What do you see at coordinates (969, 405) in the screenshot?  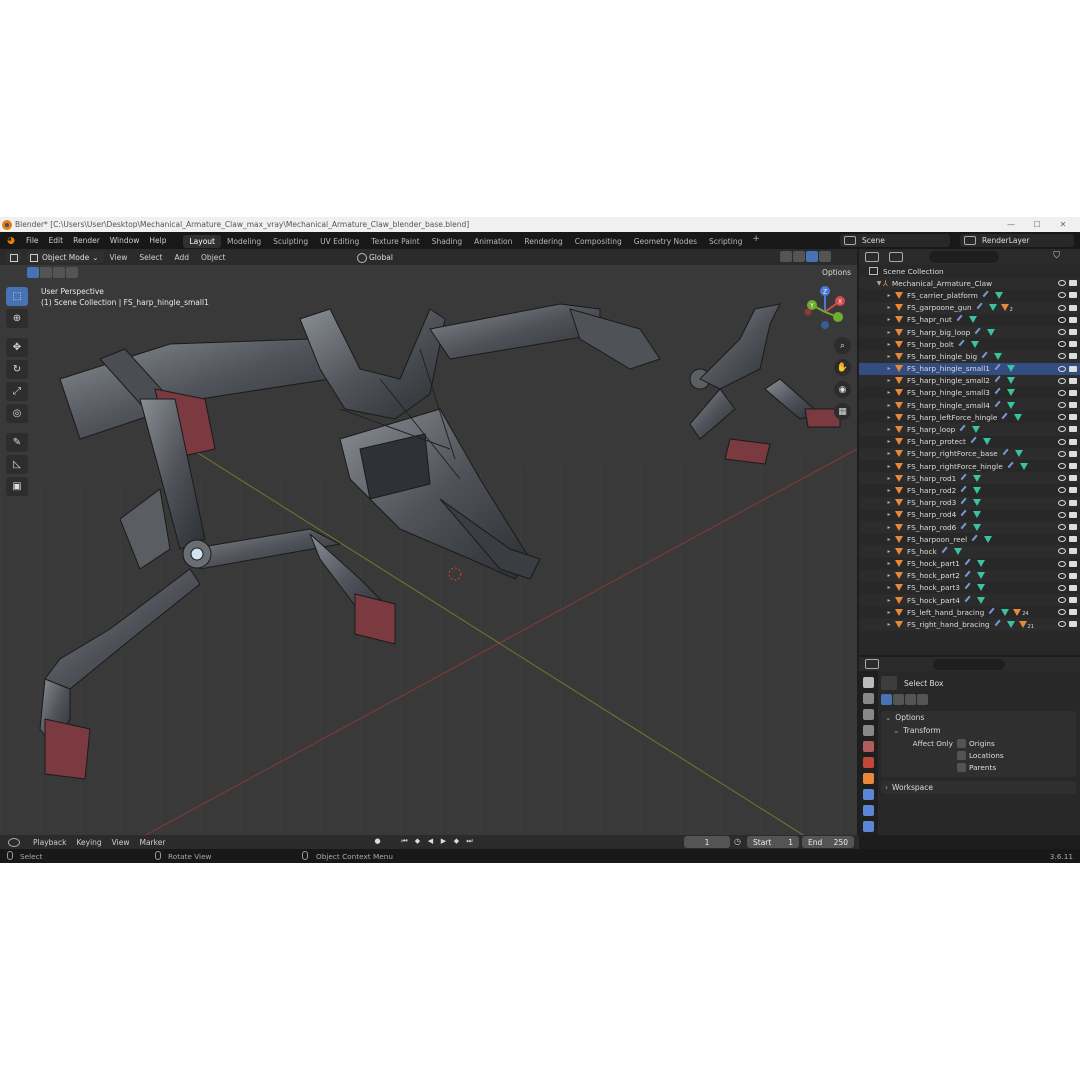 I see `outliner-object-row: ▸ FS_harp_hingle_small4` at bounding box center [969, 405].